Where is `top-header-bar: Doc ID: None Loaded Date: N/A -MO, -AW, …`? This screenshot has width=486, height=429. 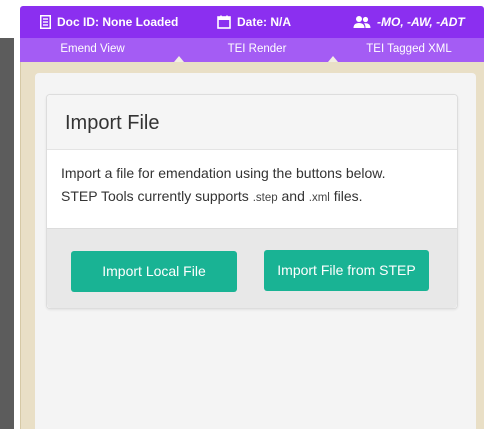 top-header-bar: Doc ID: None Loaded Date: N/A -MO, -AW, … is located at coordinates (252, 22).